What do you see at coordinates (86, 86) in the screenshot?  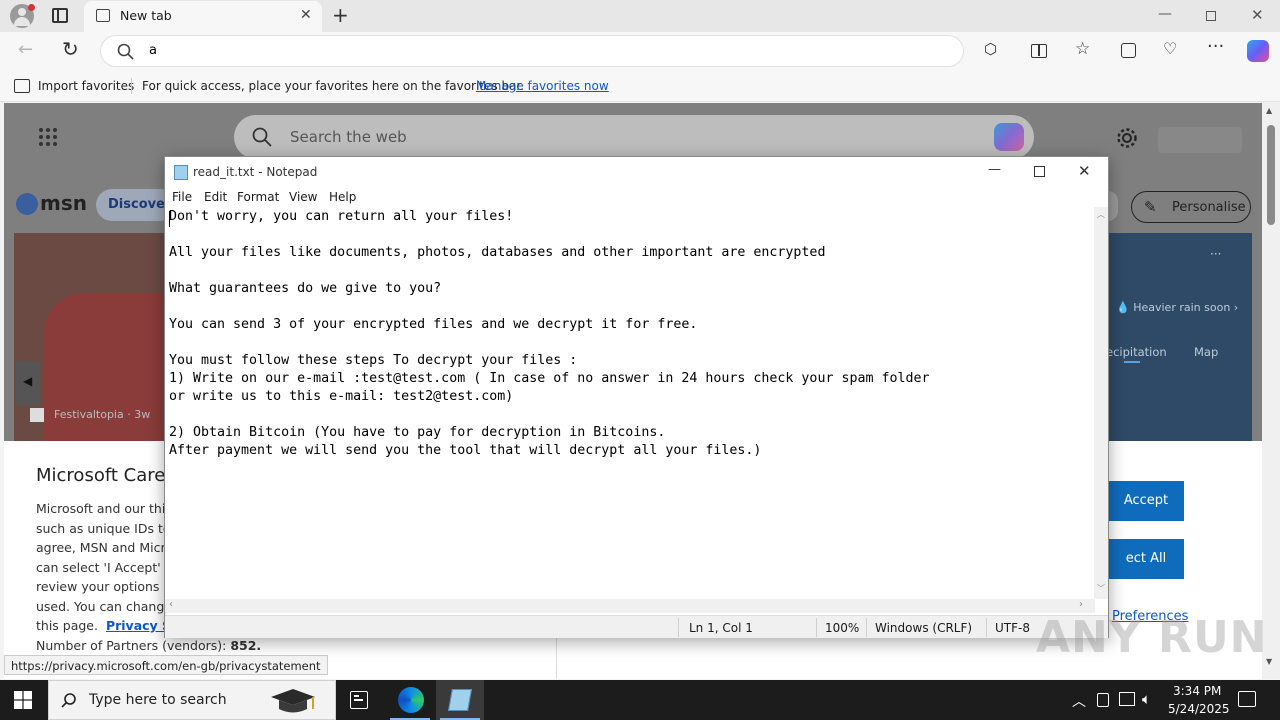 I see `import-favorites-button: Import favorites` at bounding box center [86, 86].